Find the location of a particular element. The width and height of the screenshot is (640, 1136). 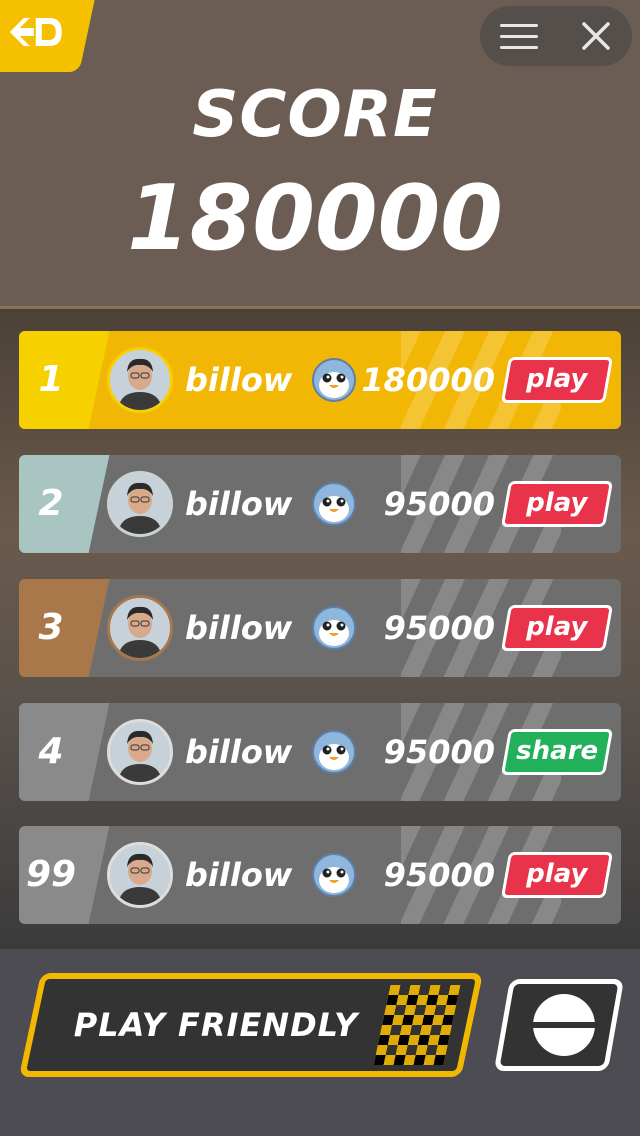

leaderboard-row: 1 billow 180000 play is located at coordinates (320, 380).